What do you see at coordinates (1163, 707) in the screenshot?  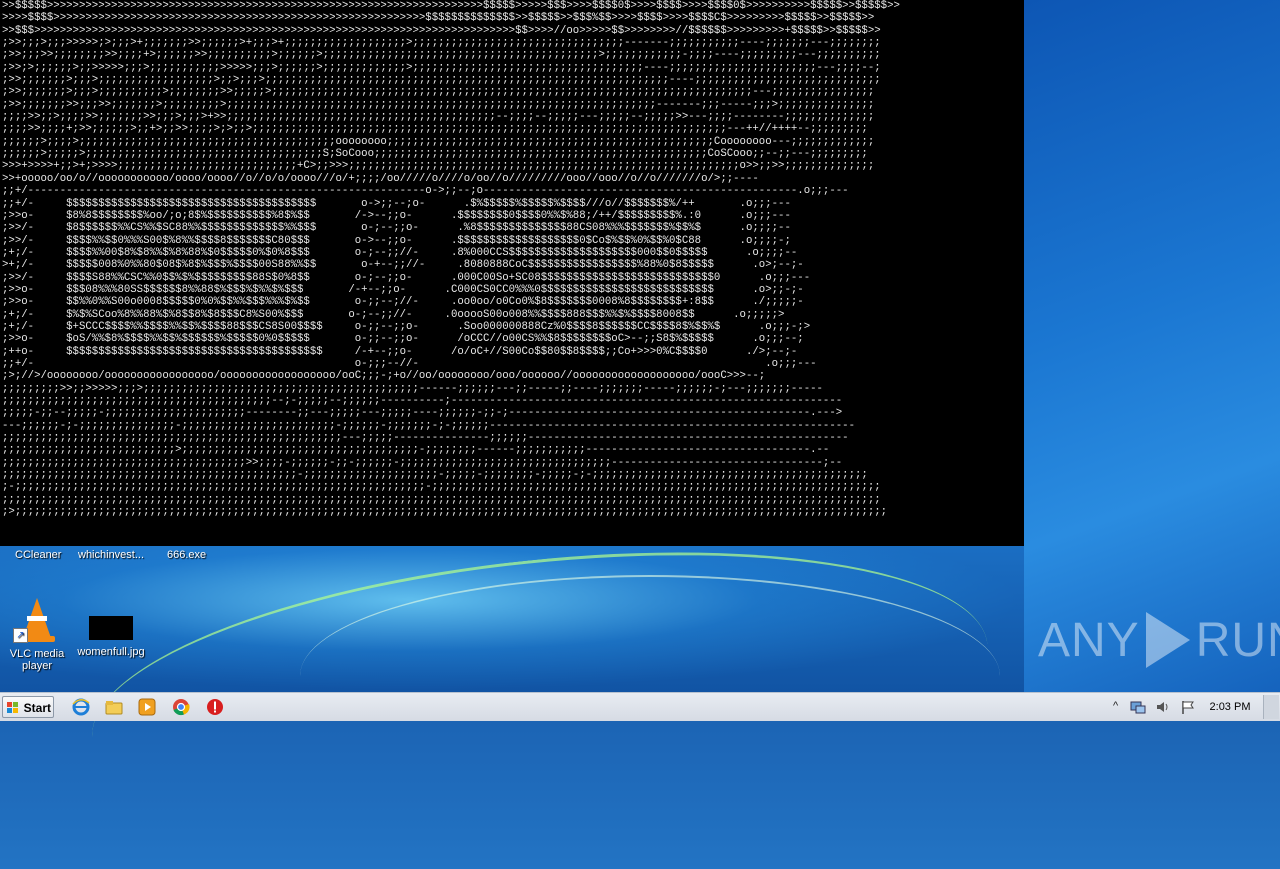 I see `volume-icon` at bounding box center [1163, 707].